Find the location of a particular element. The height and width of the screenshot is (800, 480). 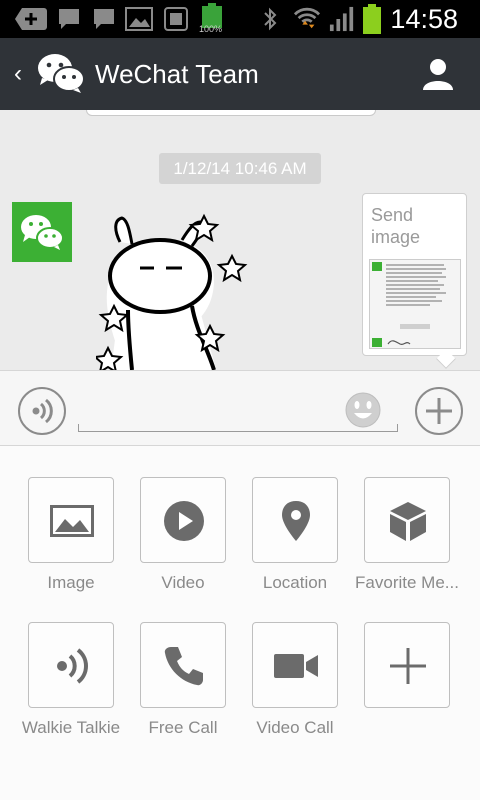

card-label: Send image is located at coordinates (396, 226).